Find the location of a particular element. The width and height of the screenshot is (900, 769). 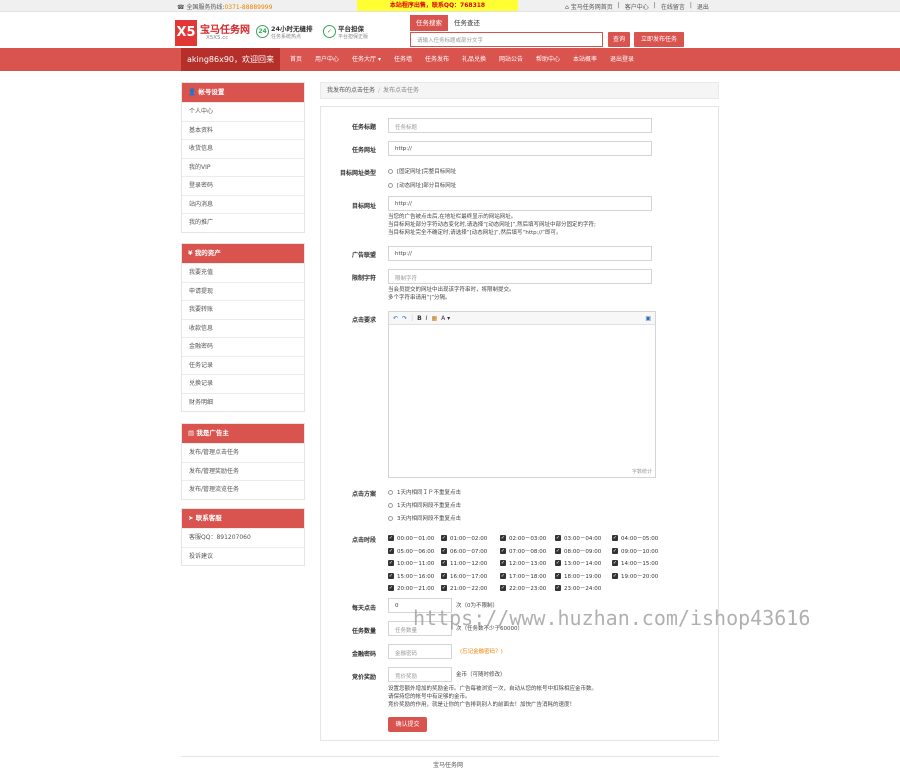

time-slot-checkbox: ✓ 13:00－14:00 is located at coordinates (578, 563).